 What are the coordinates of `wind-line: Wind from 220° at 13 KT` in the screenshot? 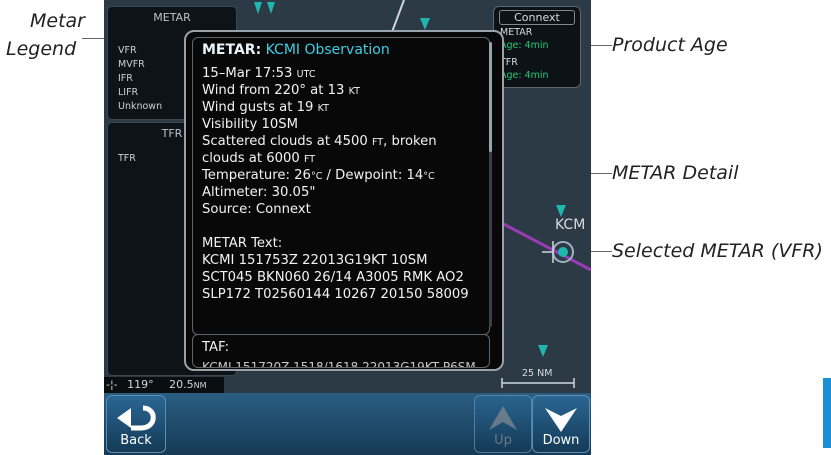 It's located at (281, 90).